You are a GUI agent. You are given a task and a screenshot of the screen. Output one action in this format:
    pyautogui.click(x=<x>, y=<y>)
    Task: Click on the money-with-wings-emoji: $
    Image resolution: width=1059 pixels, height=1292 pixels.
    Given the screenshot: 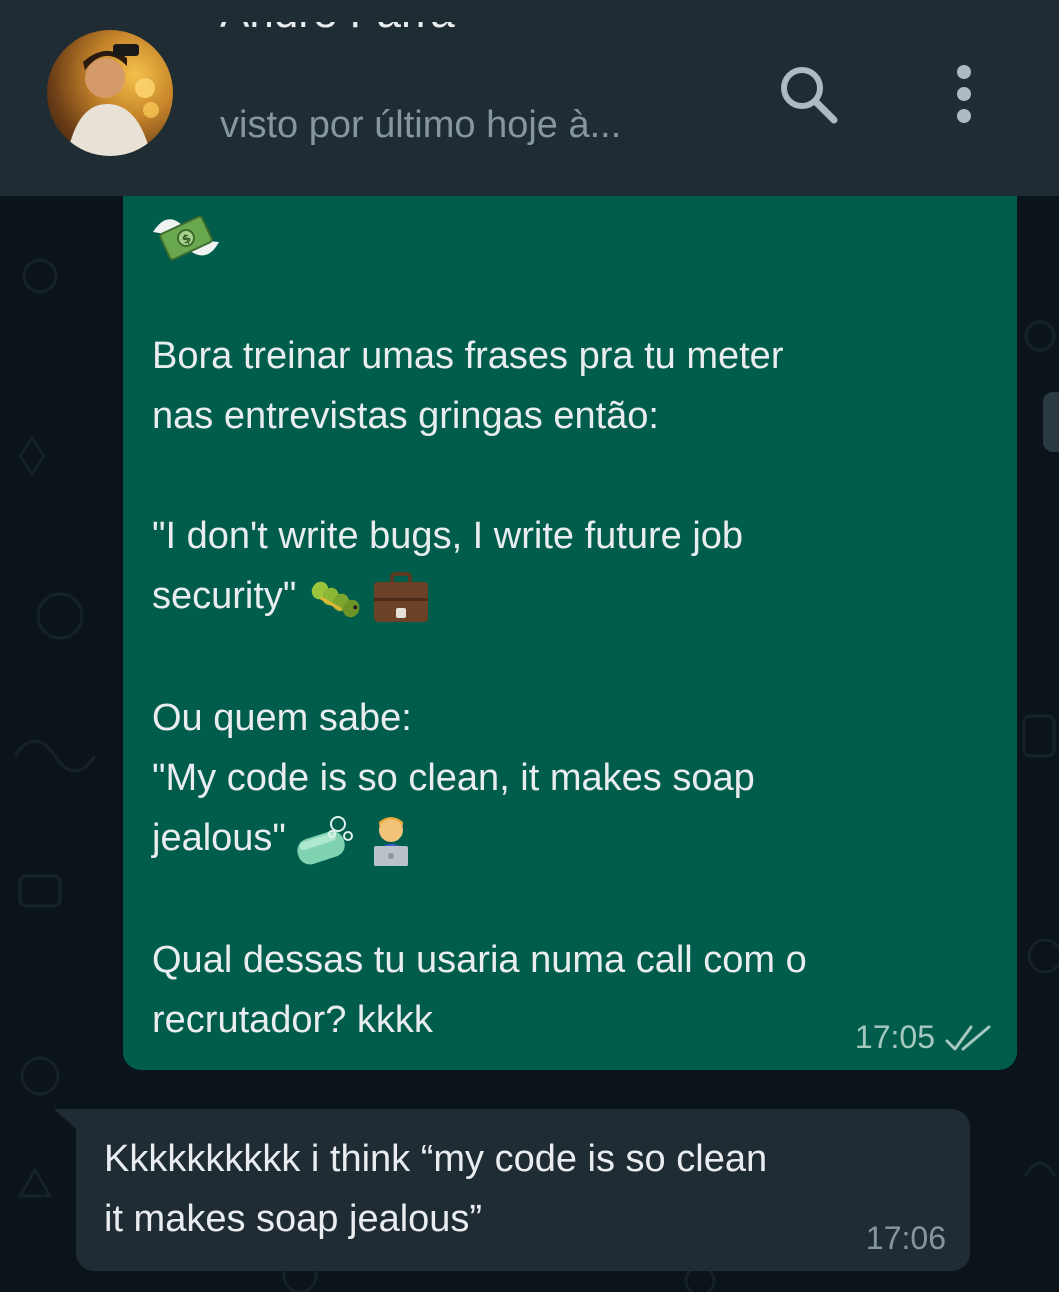 What is the action you would take?
    pyautogui.click(x=186, y=238)
    